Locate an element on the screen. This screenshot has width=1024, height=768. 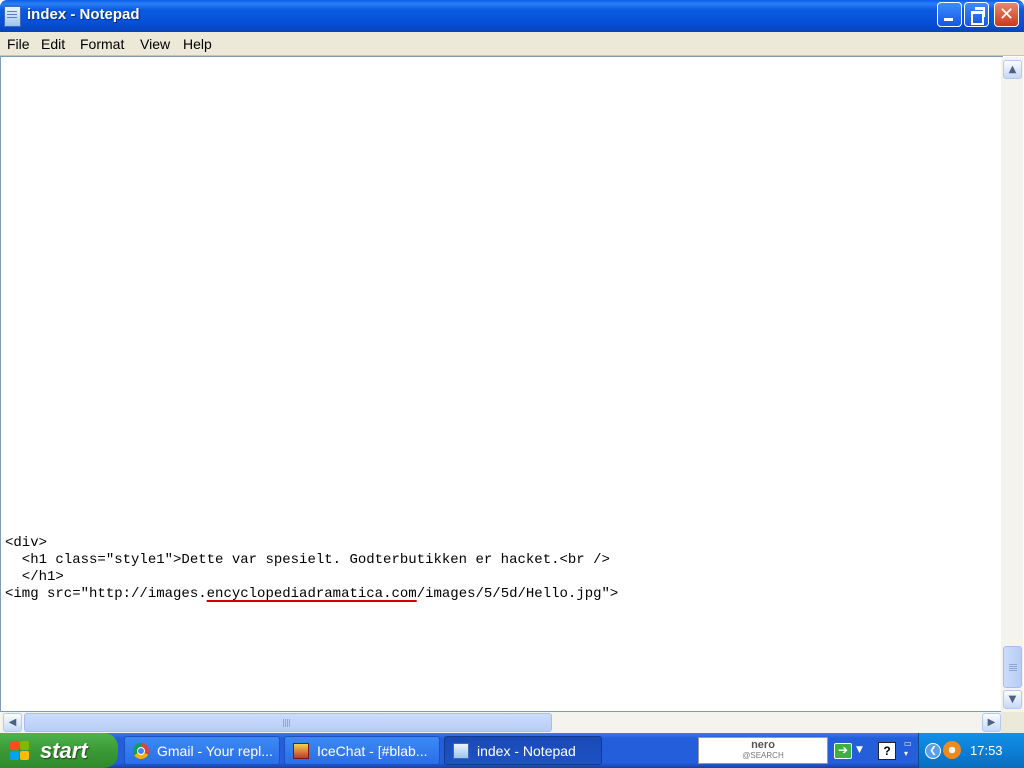
horizontal-scroll-thumb is located at coordinates (288, 722).